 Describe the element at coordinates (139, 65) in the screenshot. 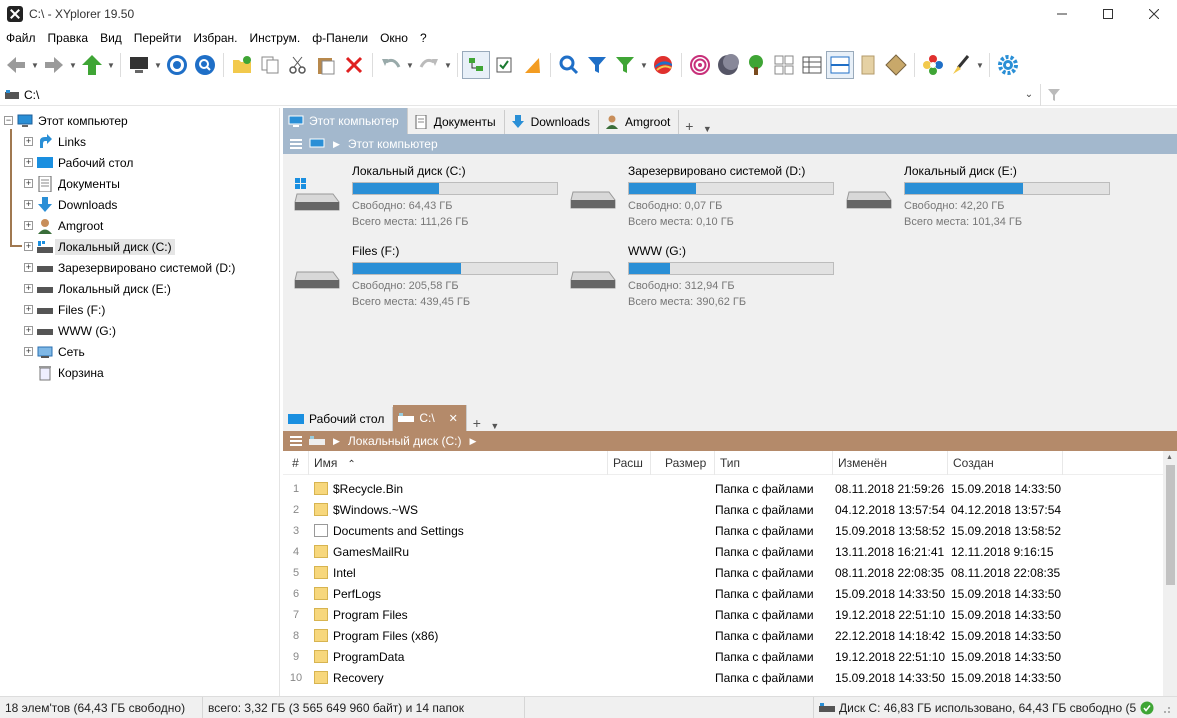

I see `computer-button` at that location.